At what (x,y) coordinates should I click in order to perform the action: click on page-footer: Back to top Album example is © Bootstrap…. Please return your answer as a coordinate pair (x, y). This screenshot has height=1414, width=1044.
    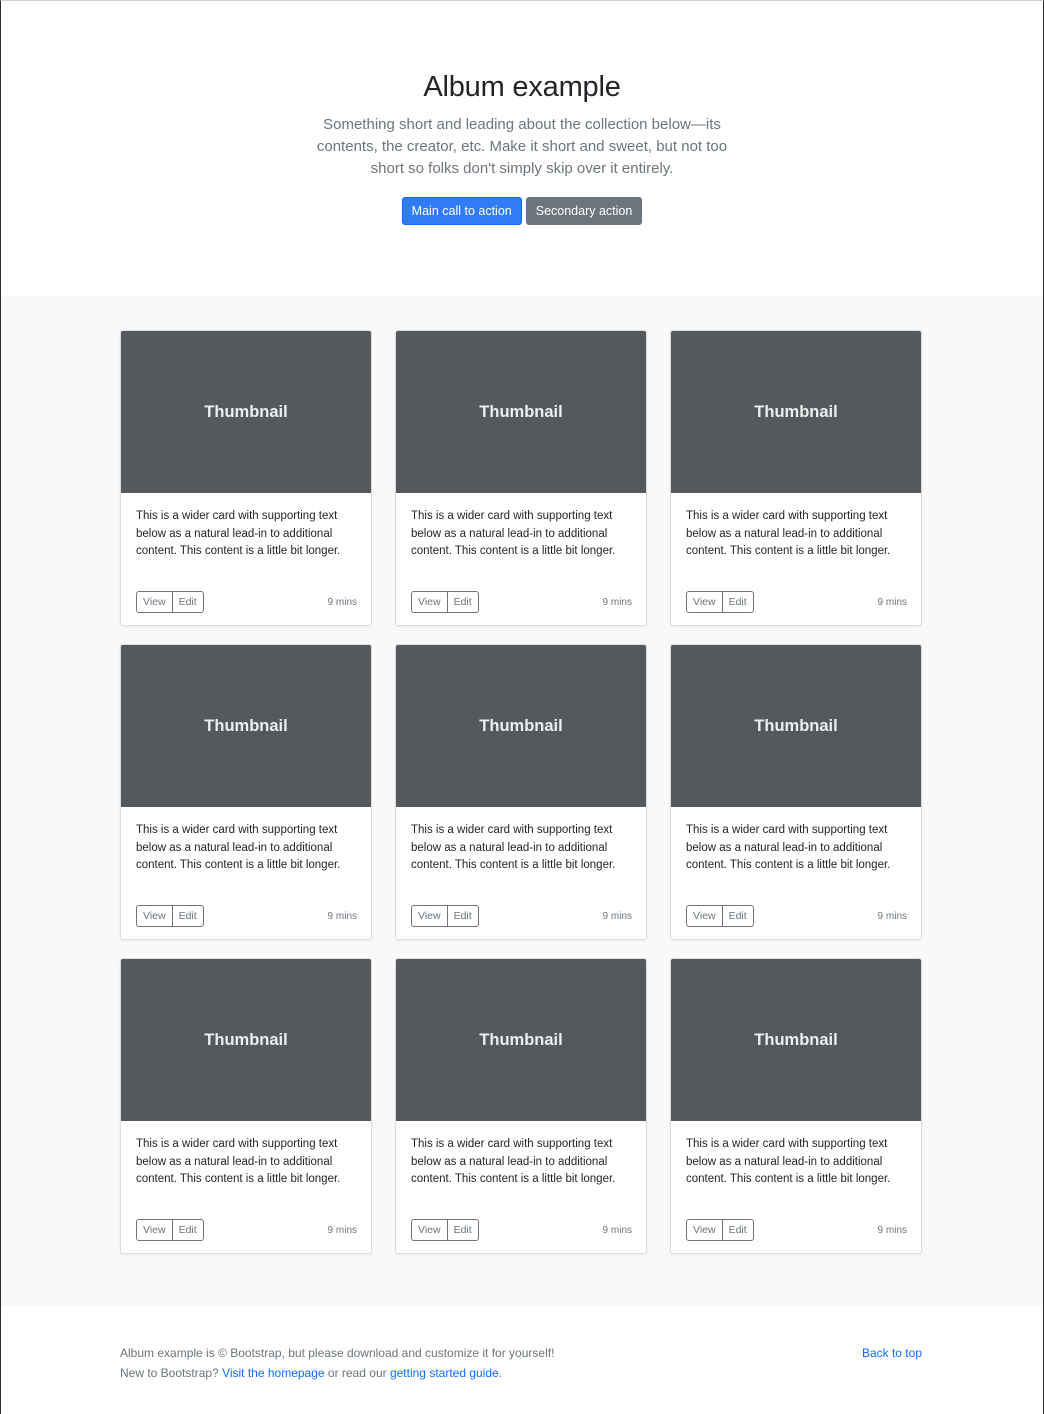
    Looking at the image, I should click on (522, 1360).